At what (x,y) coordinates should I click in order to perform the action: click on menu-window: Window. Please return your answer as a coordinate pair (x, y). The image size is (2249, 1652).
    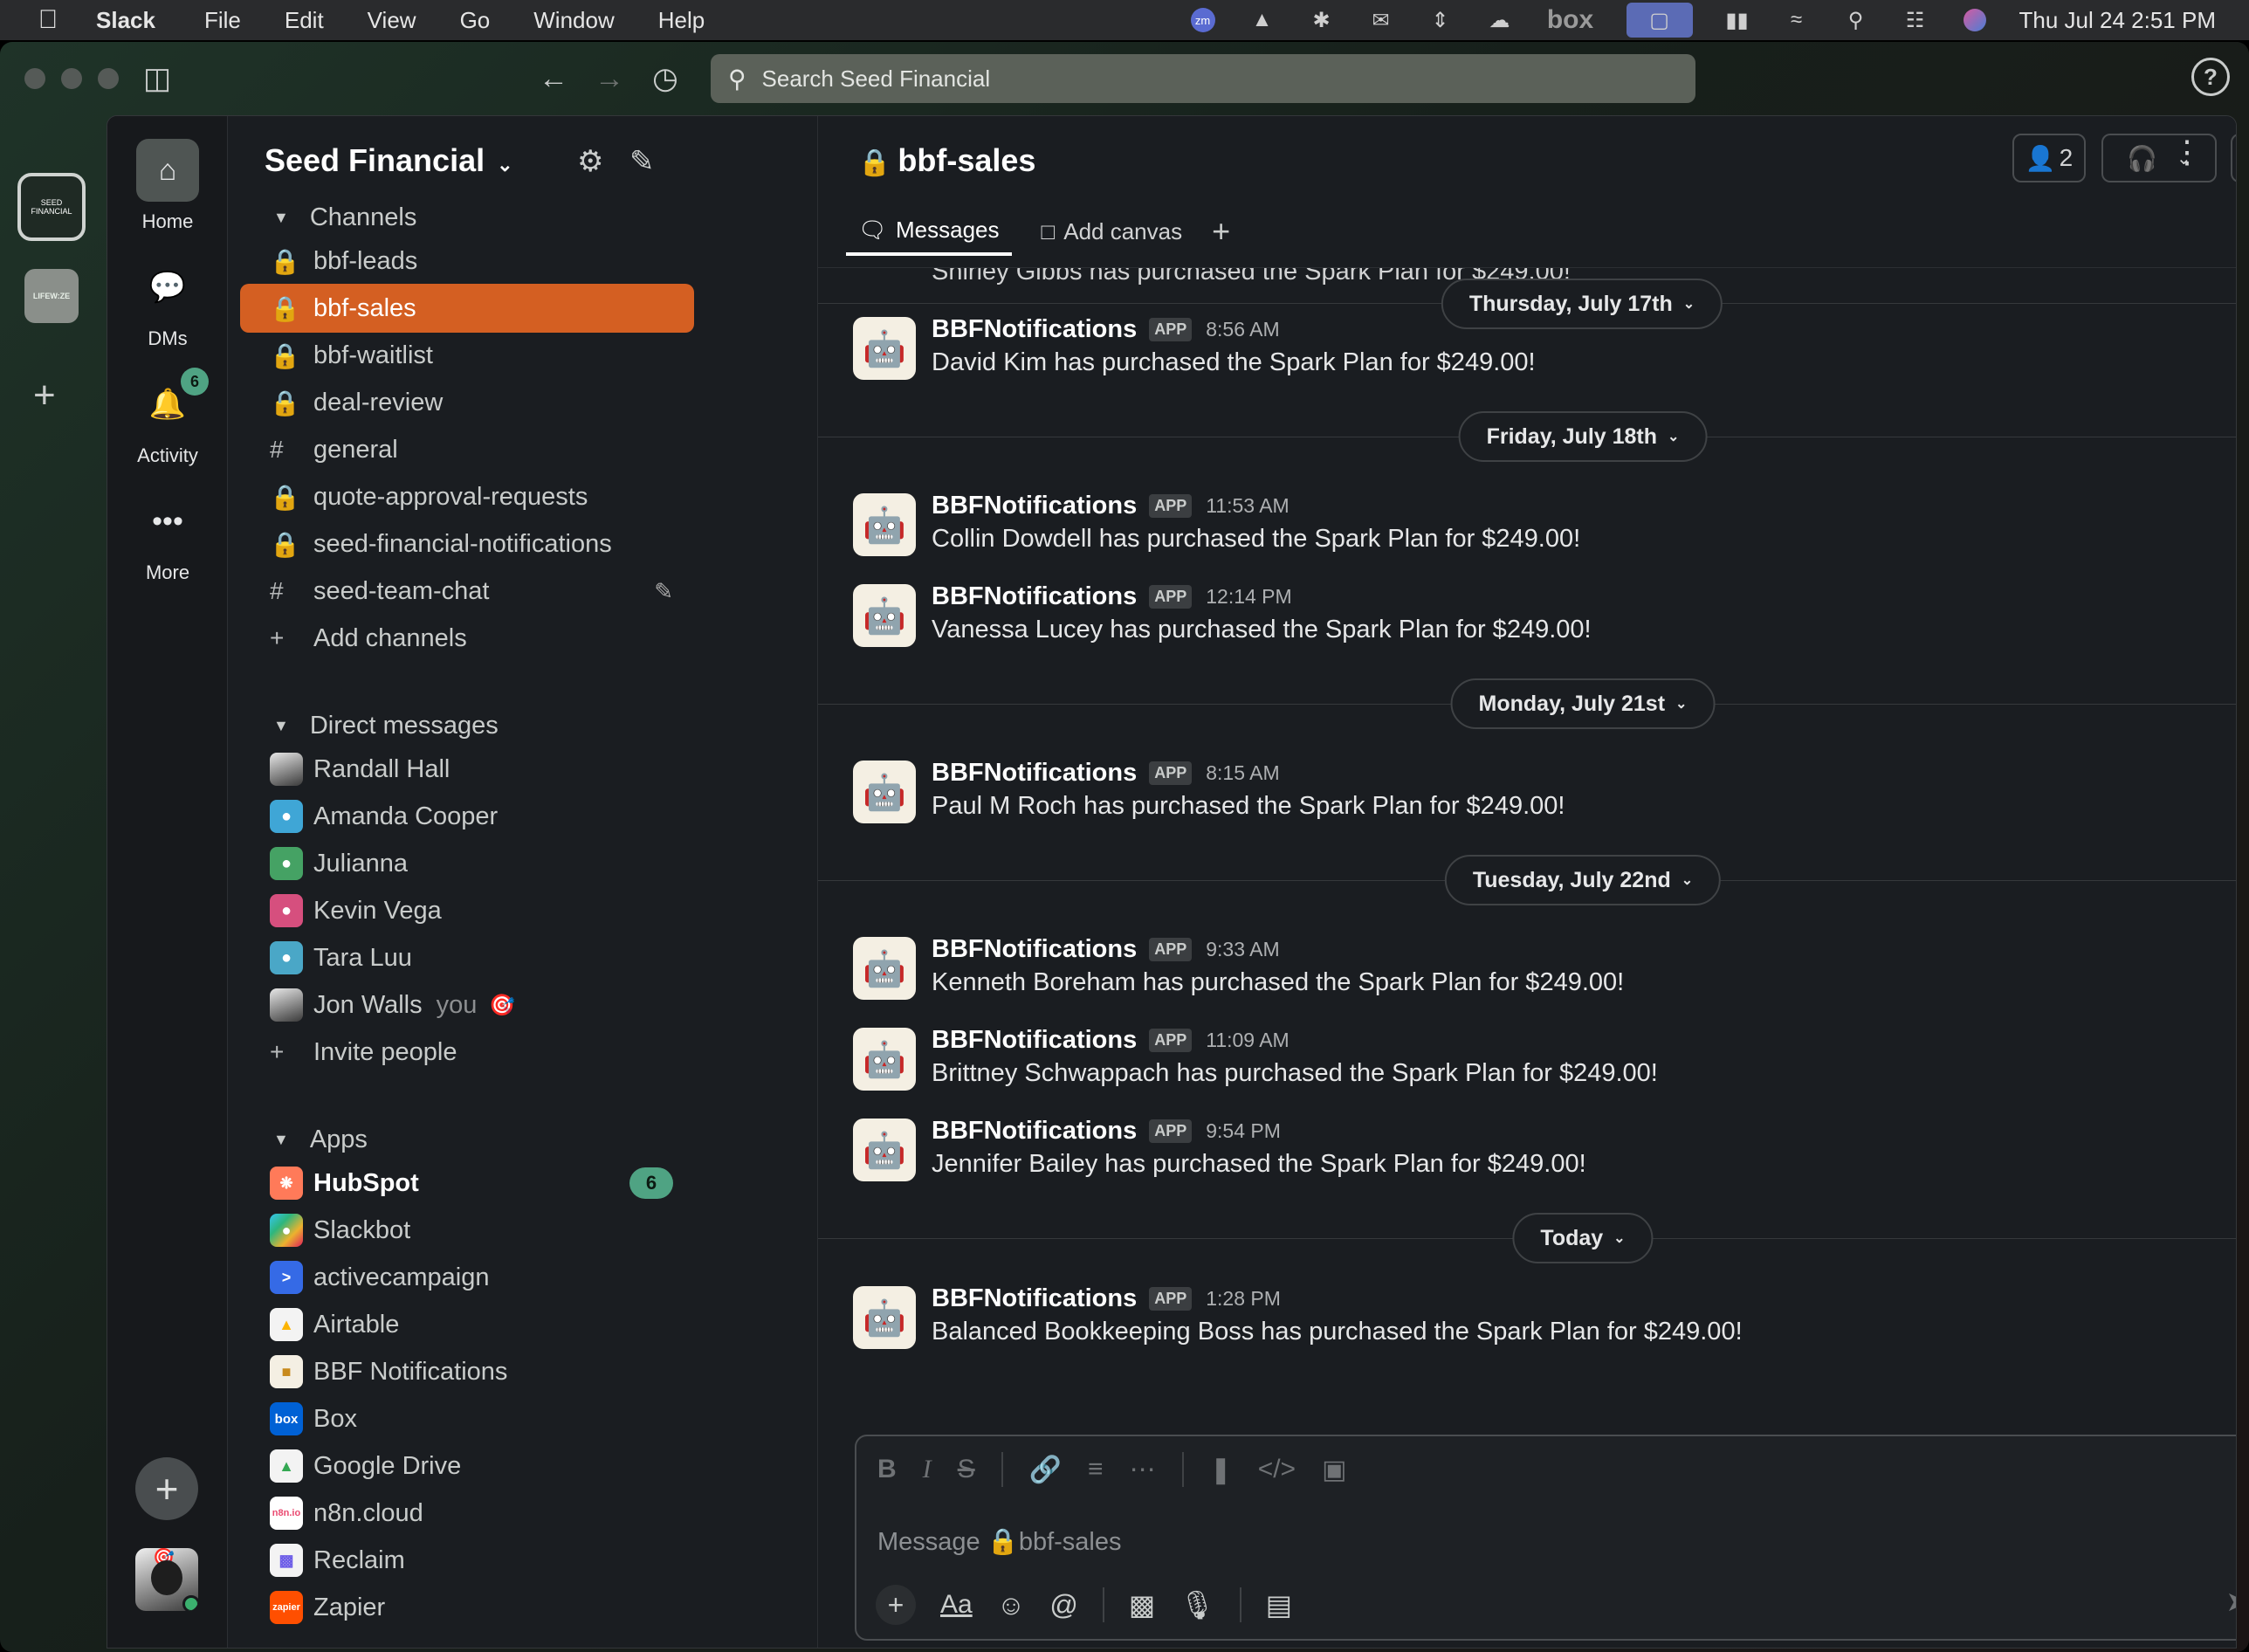
    Looking at the image, I should click on (574, 20).